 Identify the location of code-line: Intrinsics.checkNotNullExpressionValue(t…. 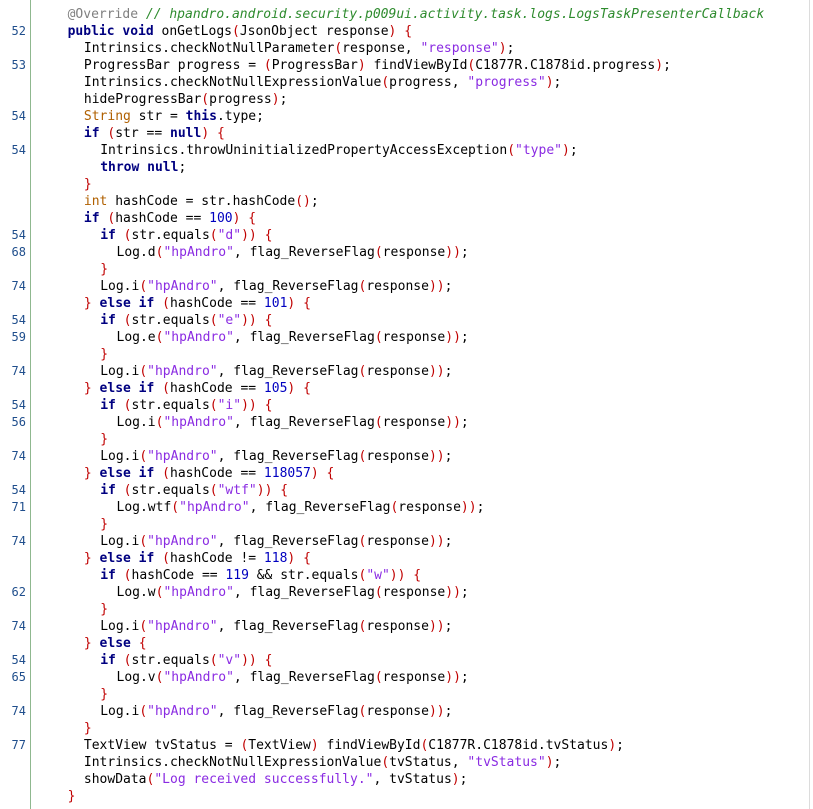
(406, 761).